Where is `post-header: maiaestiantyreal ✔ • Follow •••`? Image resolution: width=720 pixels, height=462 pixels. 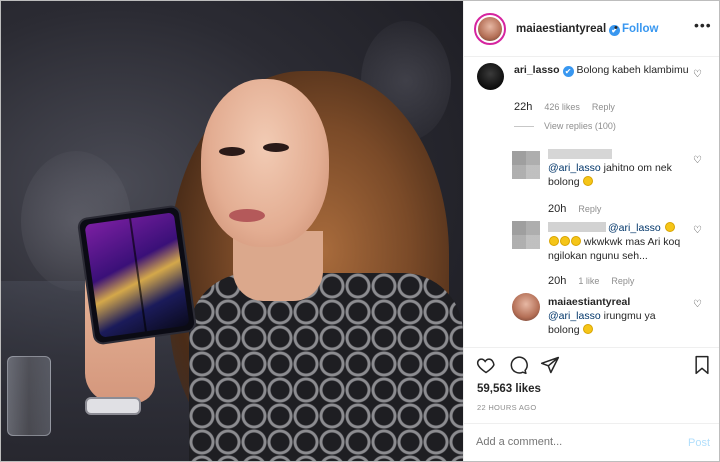
post-header: maiaestiantyreal ✔ • Follow ••• is located at coordinates (591, 29).